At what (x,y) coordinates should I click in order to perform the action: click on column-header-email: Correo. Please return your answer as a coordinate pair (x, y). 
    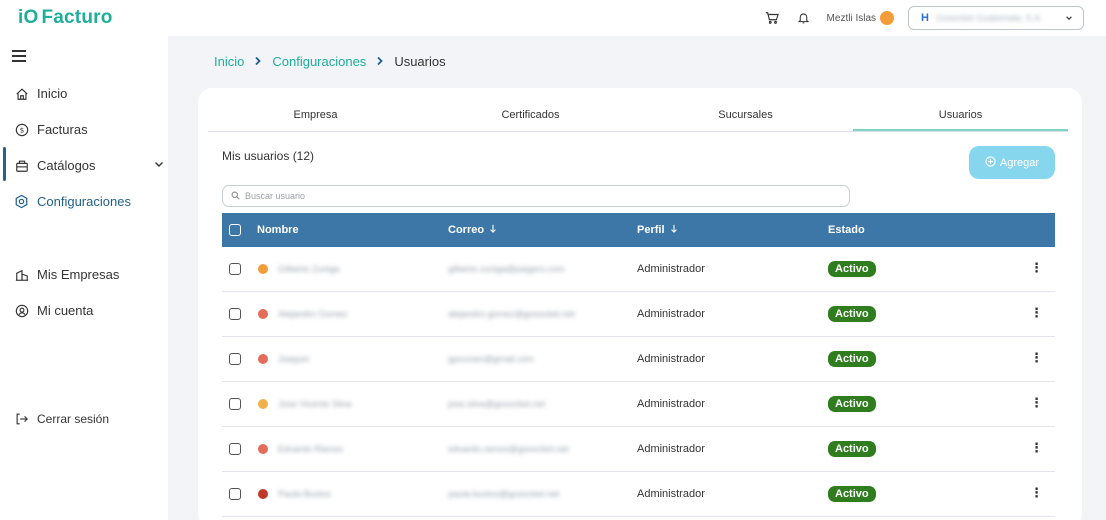
    Looking at the image, I should click on (472, 230).